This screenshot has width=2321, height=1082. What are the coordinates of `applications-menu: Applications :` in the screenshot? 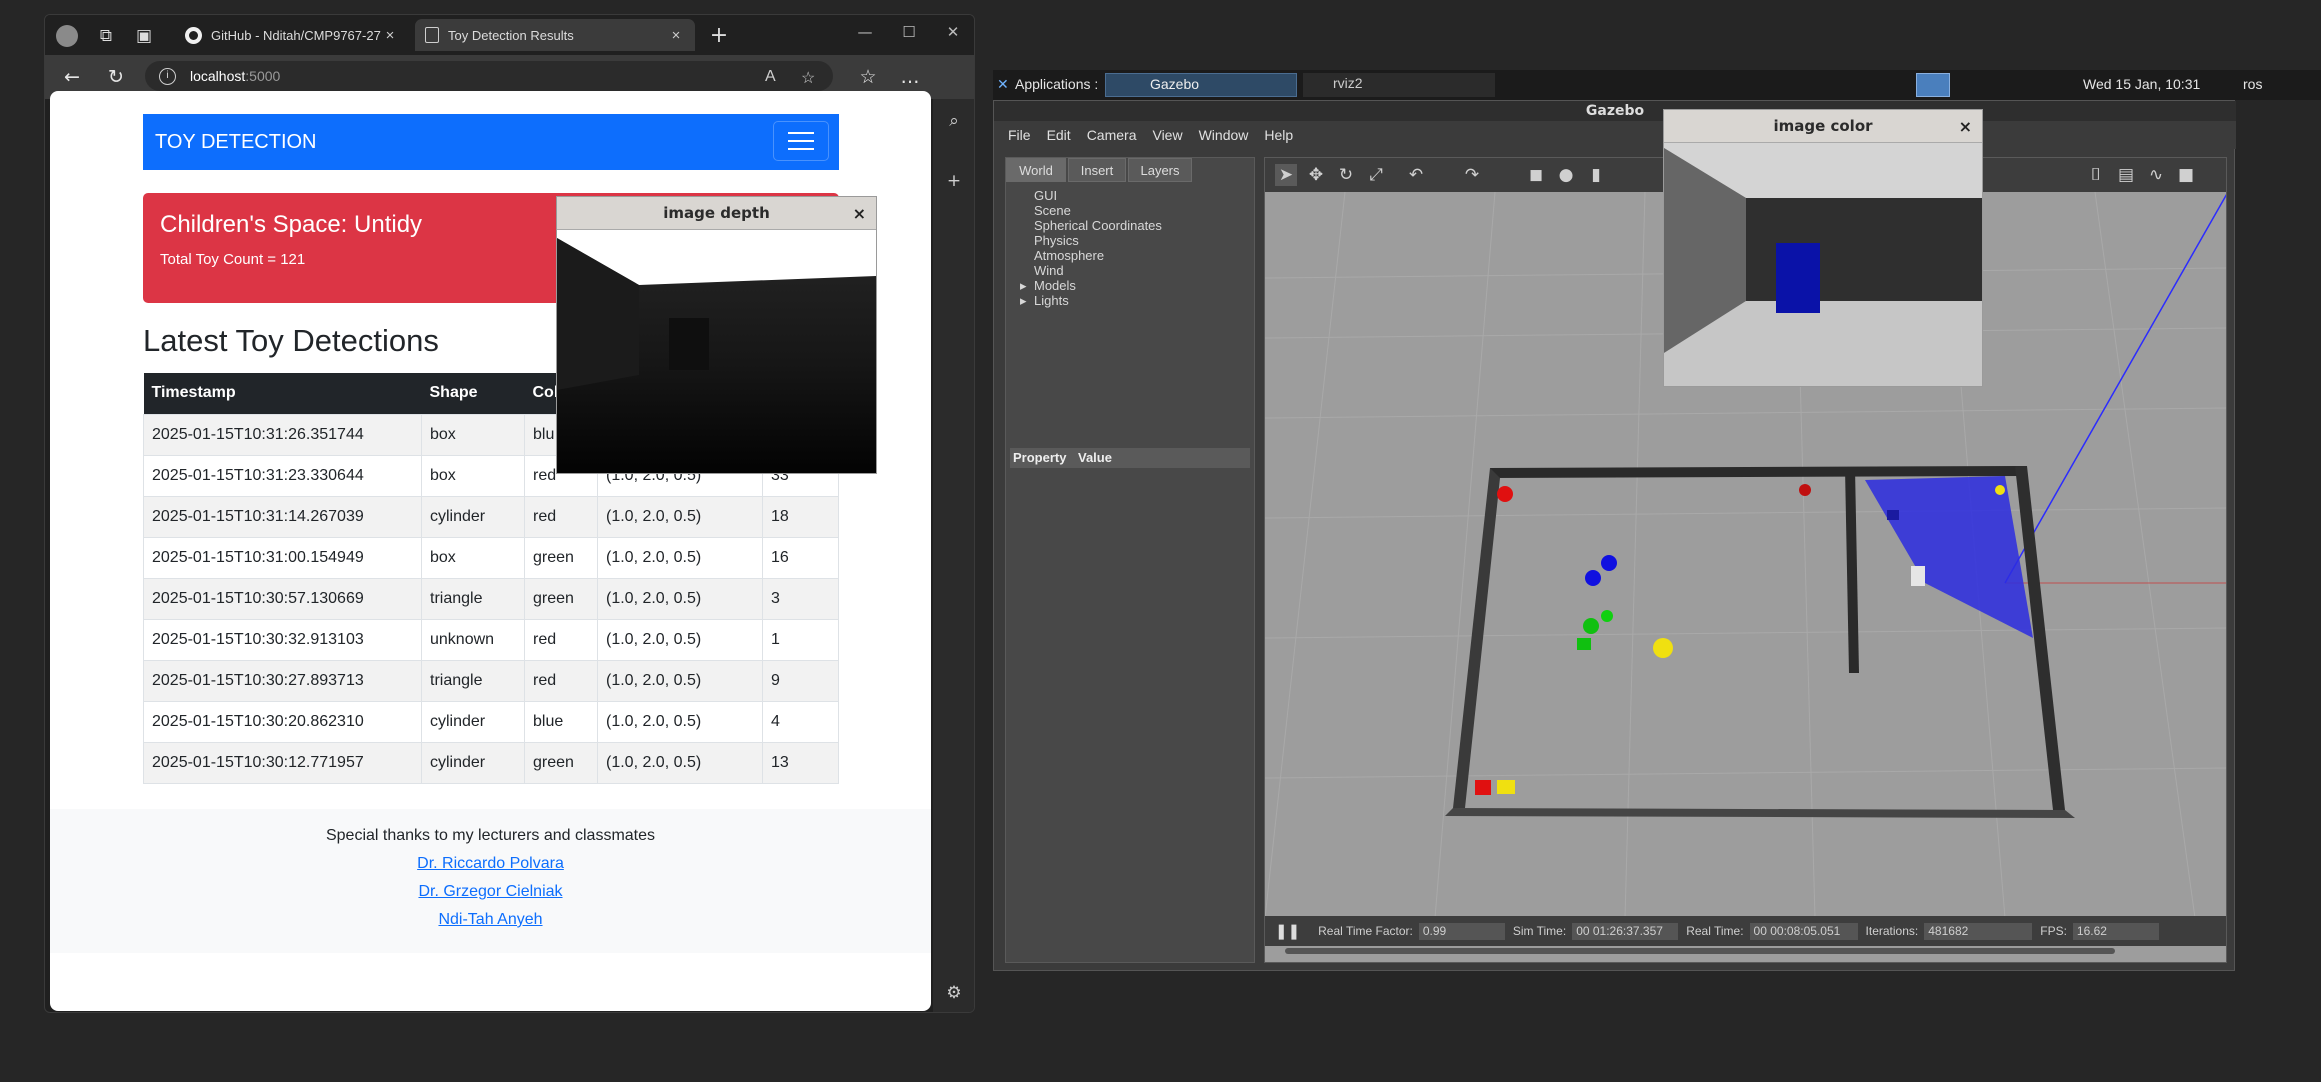 It's located at (1056, 84).